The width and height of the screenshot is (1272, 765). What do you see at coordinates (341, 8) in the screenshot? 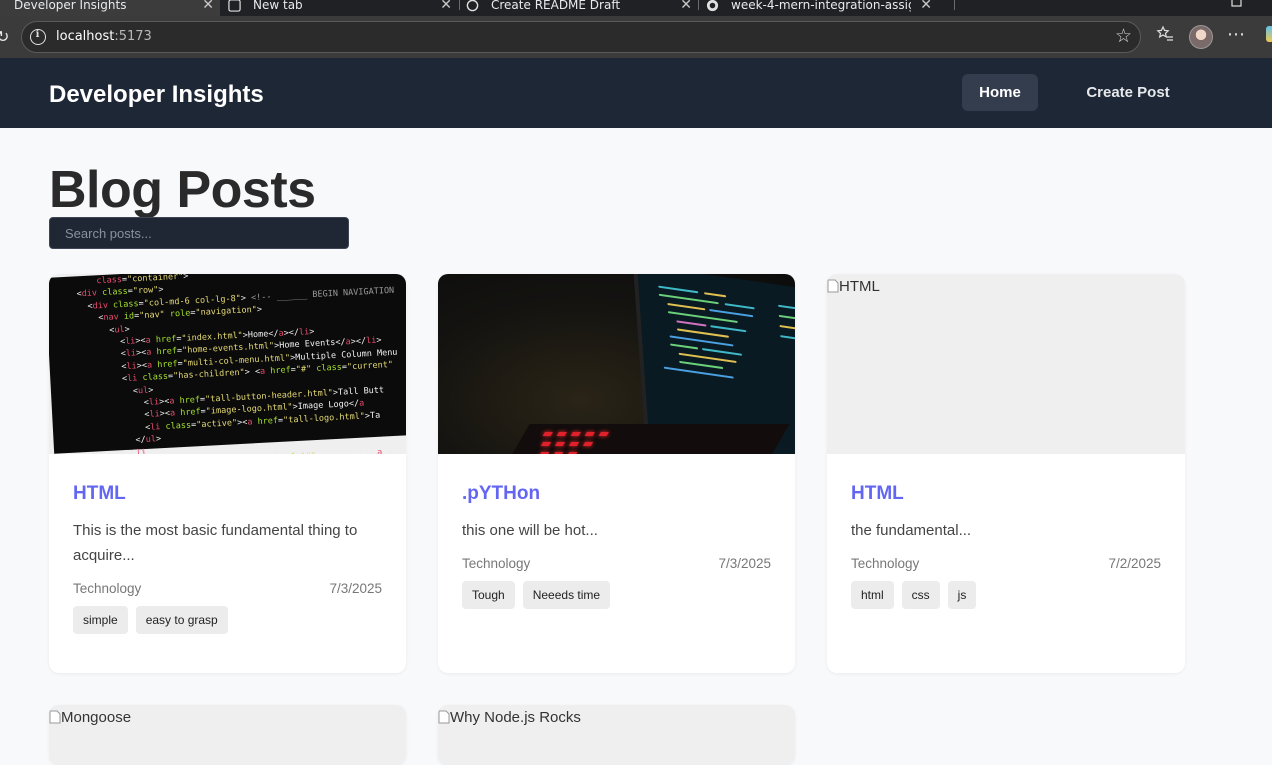
I see `browser-tab: New tab ✕` at bounding box center [341, 8].